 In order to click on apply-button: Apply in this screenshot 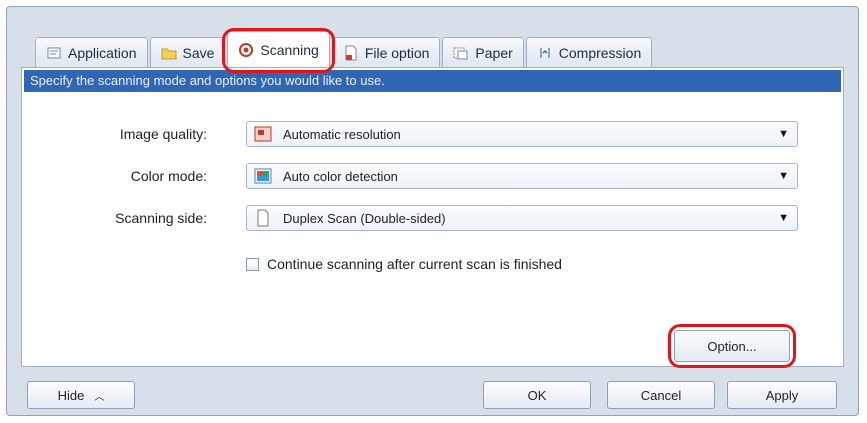, I will do `click(782, 395)`.